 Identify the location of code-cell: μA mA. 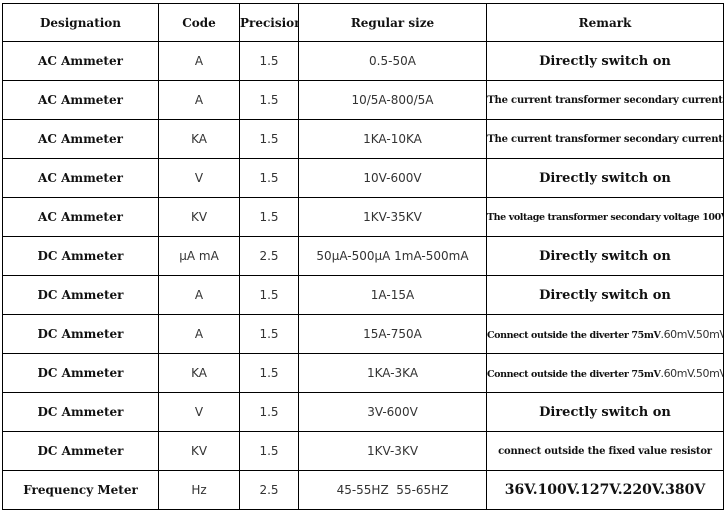
(199, 256).